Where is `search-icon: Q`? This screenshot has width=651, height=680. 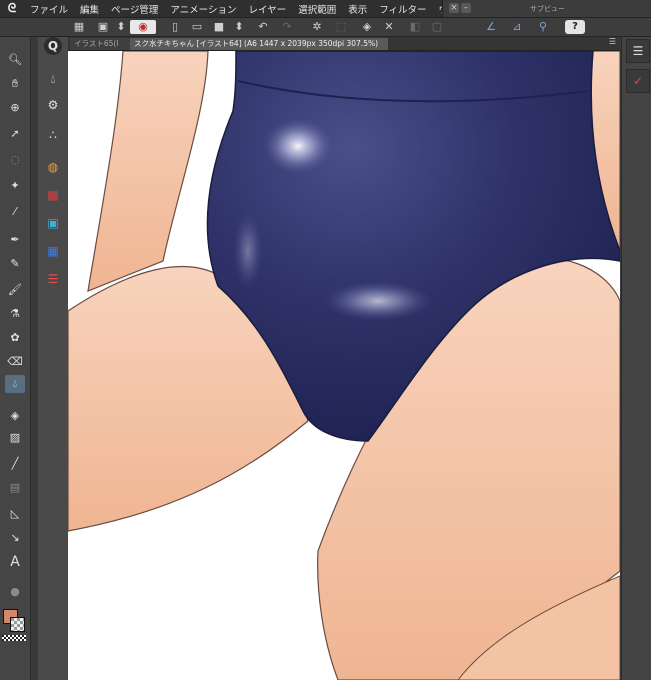 search-icon: Q is located at coordinates (53, 46).